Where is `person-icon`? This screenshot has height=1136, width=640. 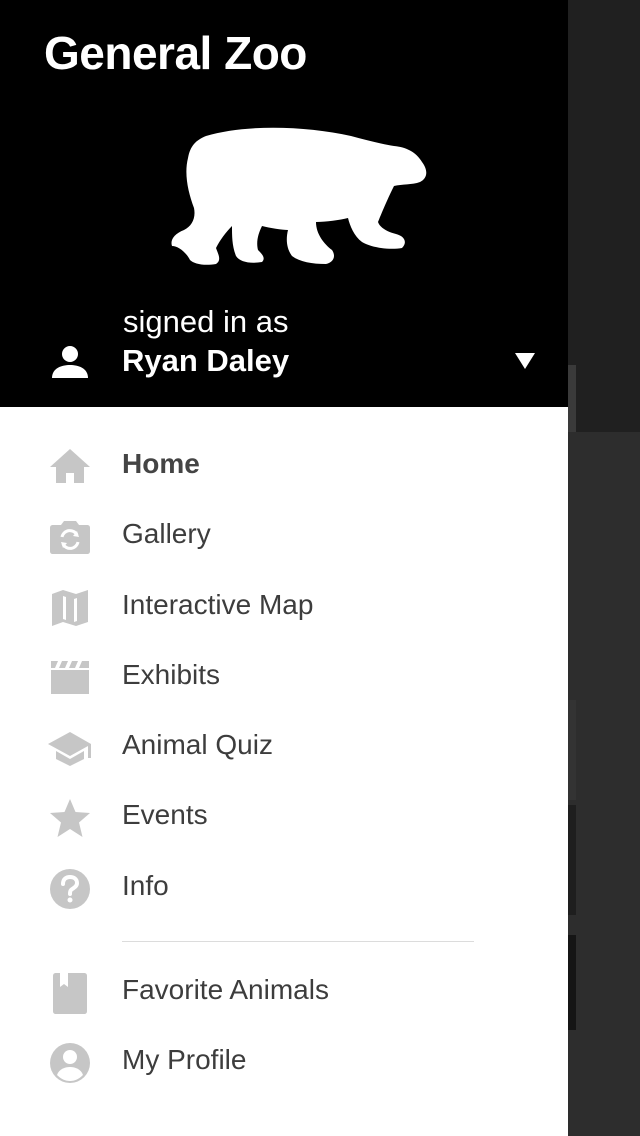 person-icon is located at coordinates (70, 362).